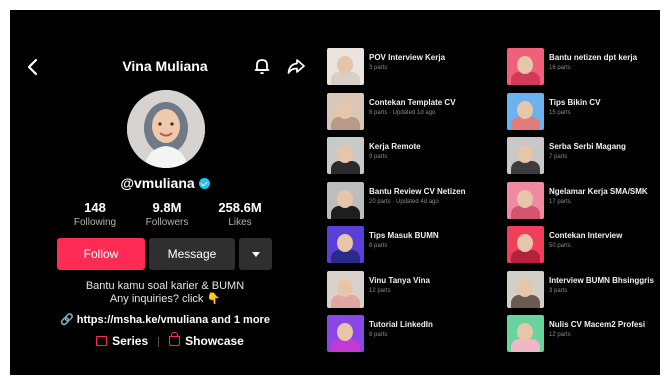  What do you see at coordinates (583, 335) in the screenshot?
I see `series-item: Nulis CV Macem2 Profesi 12 parts` at bounding box center [583, 335].